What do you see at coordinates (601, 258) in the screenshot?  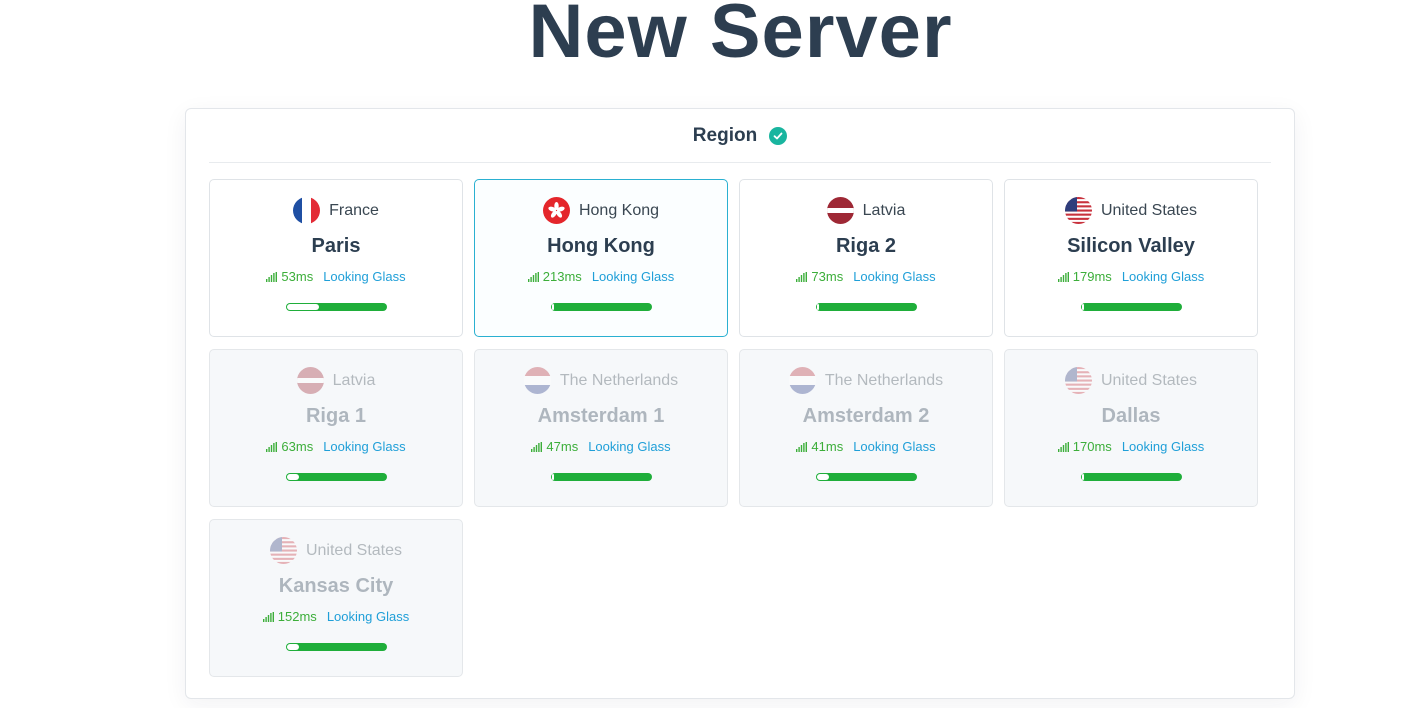 I see `region-card-hong-kong: Hong Kong Hong Kong 213ms Looking Glass` at bounding box center [601, 258].